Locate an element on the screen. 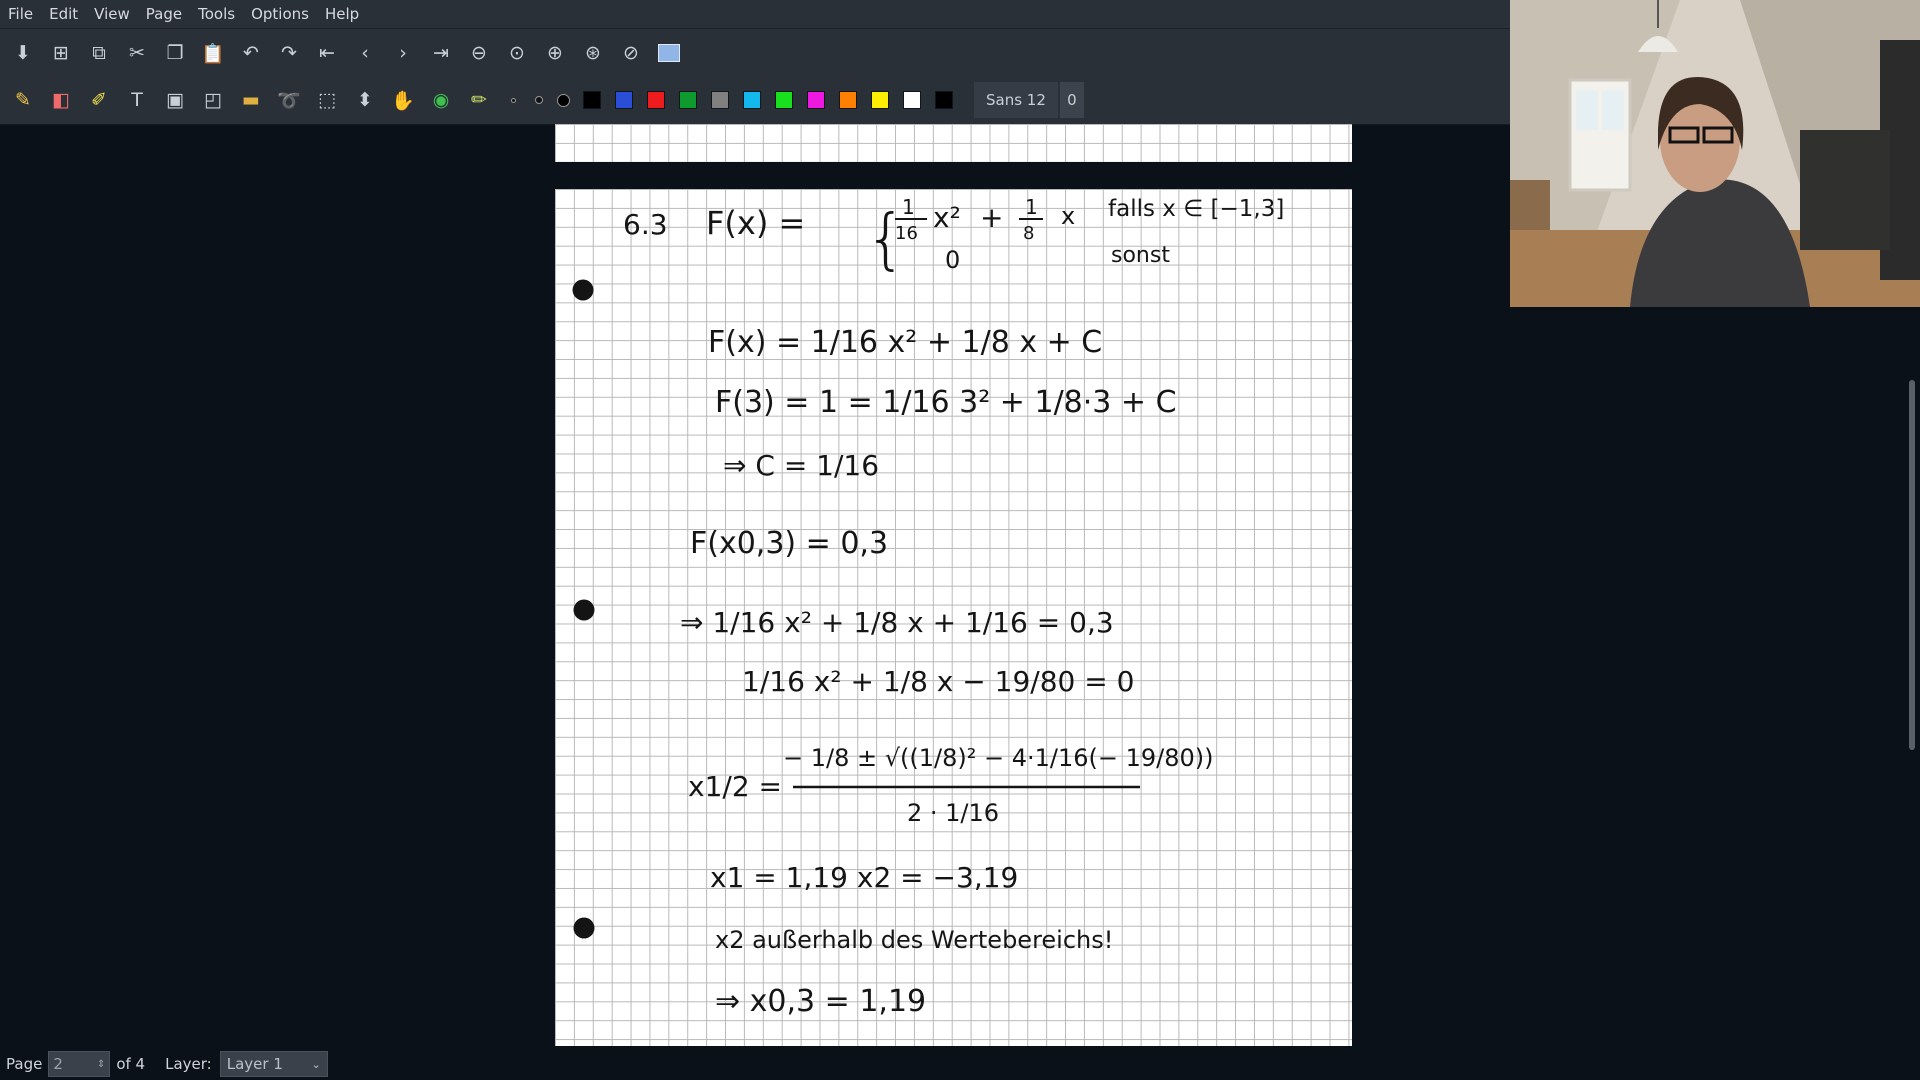  menu-bar: File Edit View Page Tools Options Help is located at coordinates (755, 14).